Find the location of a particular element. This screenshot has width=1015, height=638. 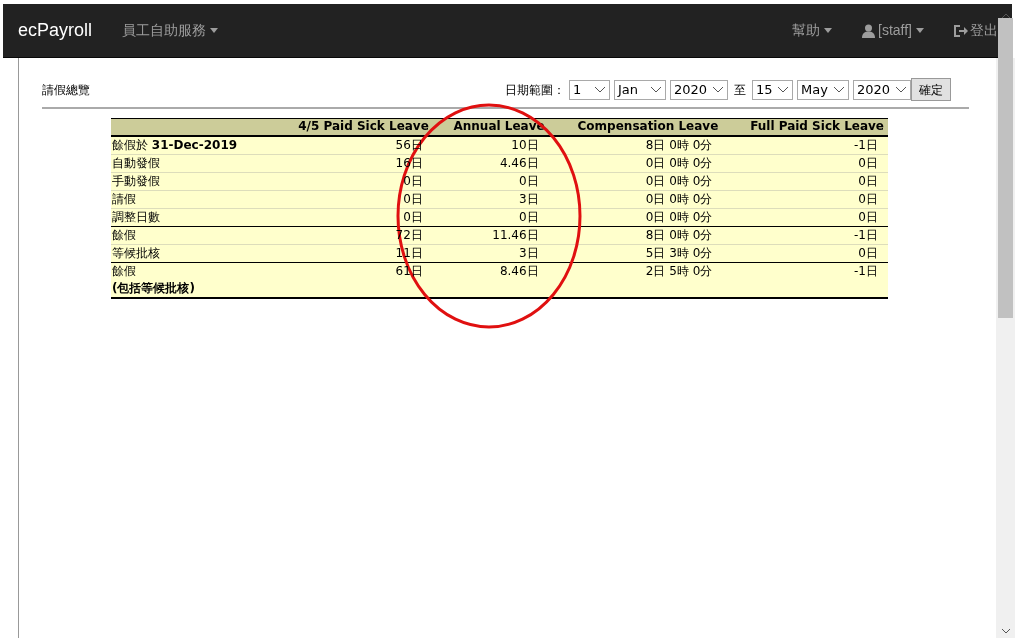

select-field: 1 is located at coordinates (589, 89).